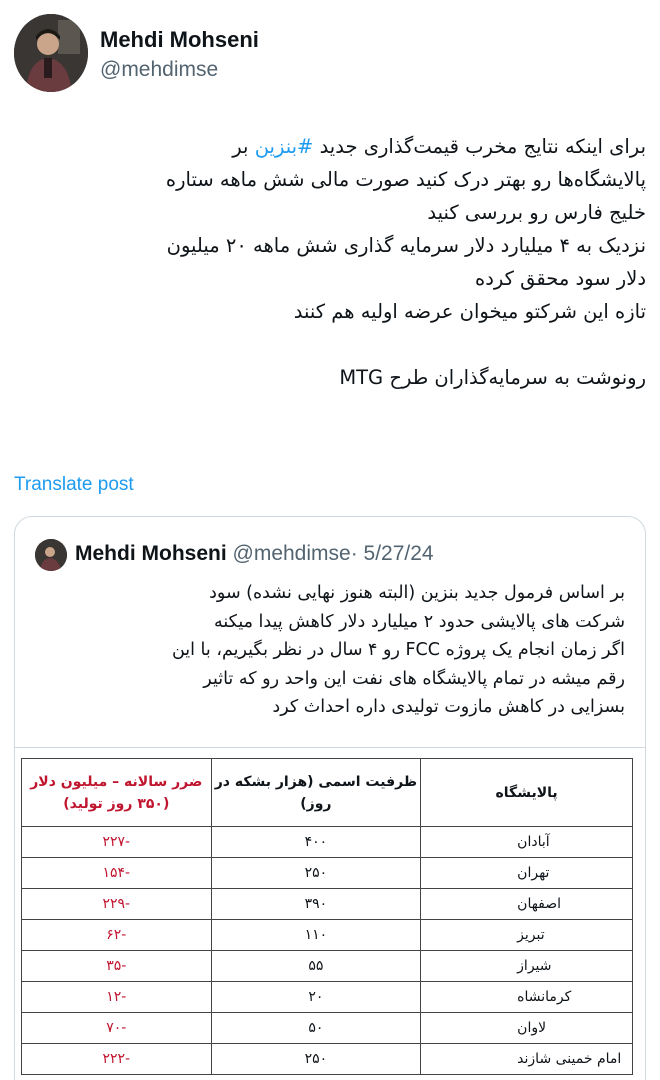  What do you see at coordinates (243, 146) in the screenshot?
I see `post-text-segment: بر` at bounding box center [243, 146].